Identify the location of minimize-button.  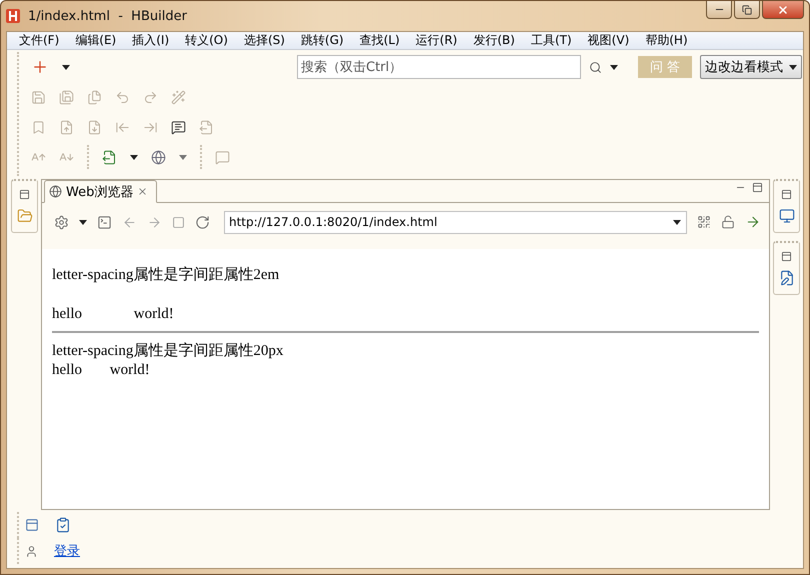
(719, 10).